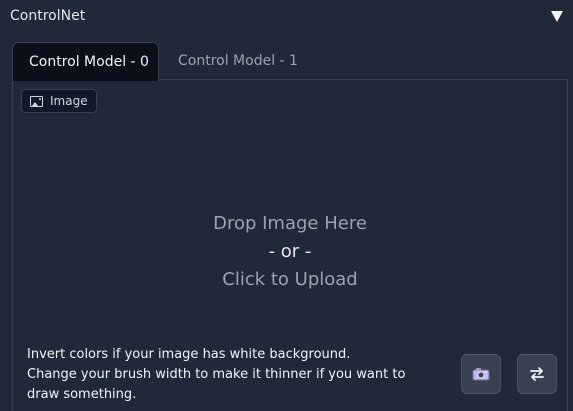 This screenshot has width=573, height=411. I want to click on swap-arrows-icon, so click(537, 374).